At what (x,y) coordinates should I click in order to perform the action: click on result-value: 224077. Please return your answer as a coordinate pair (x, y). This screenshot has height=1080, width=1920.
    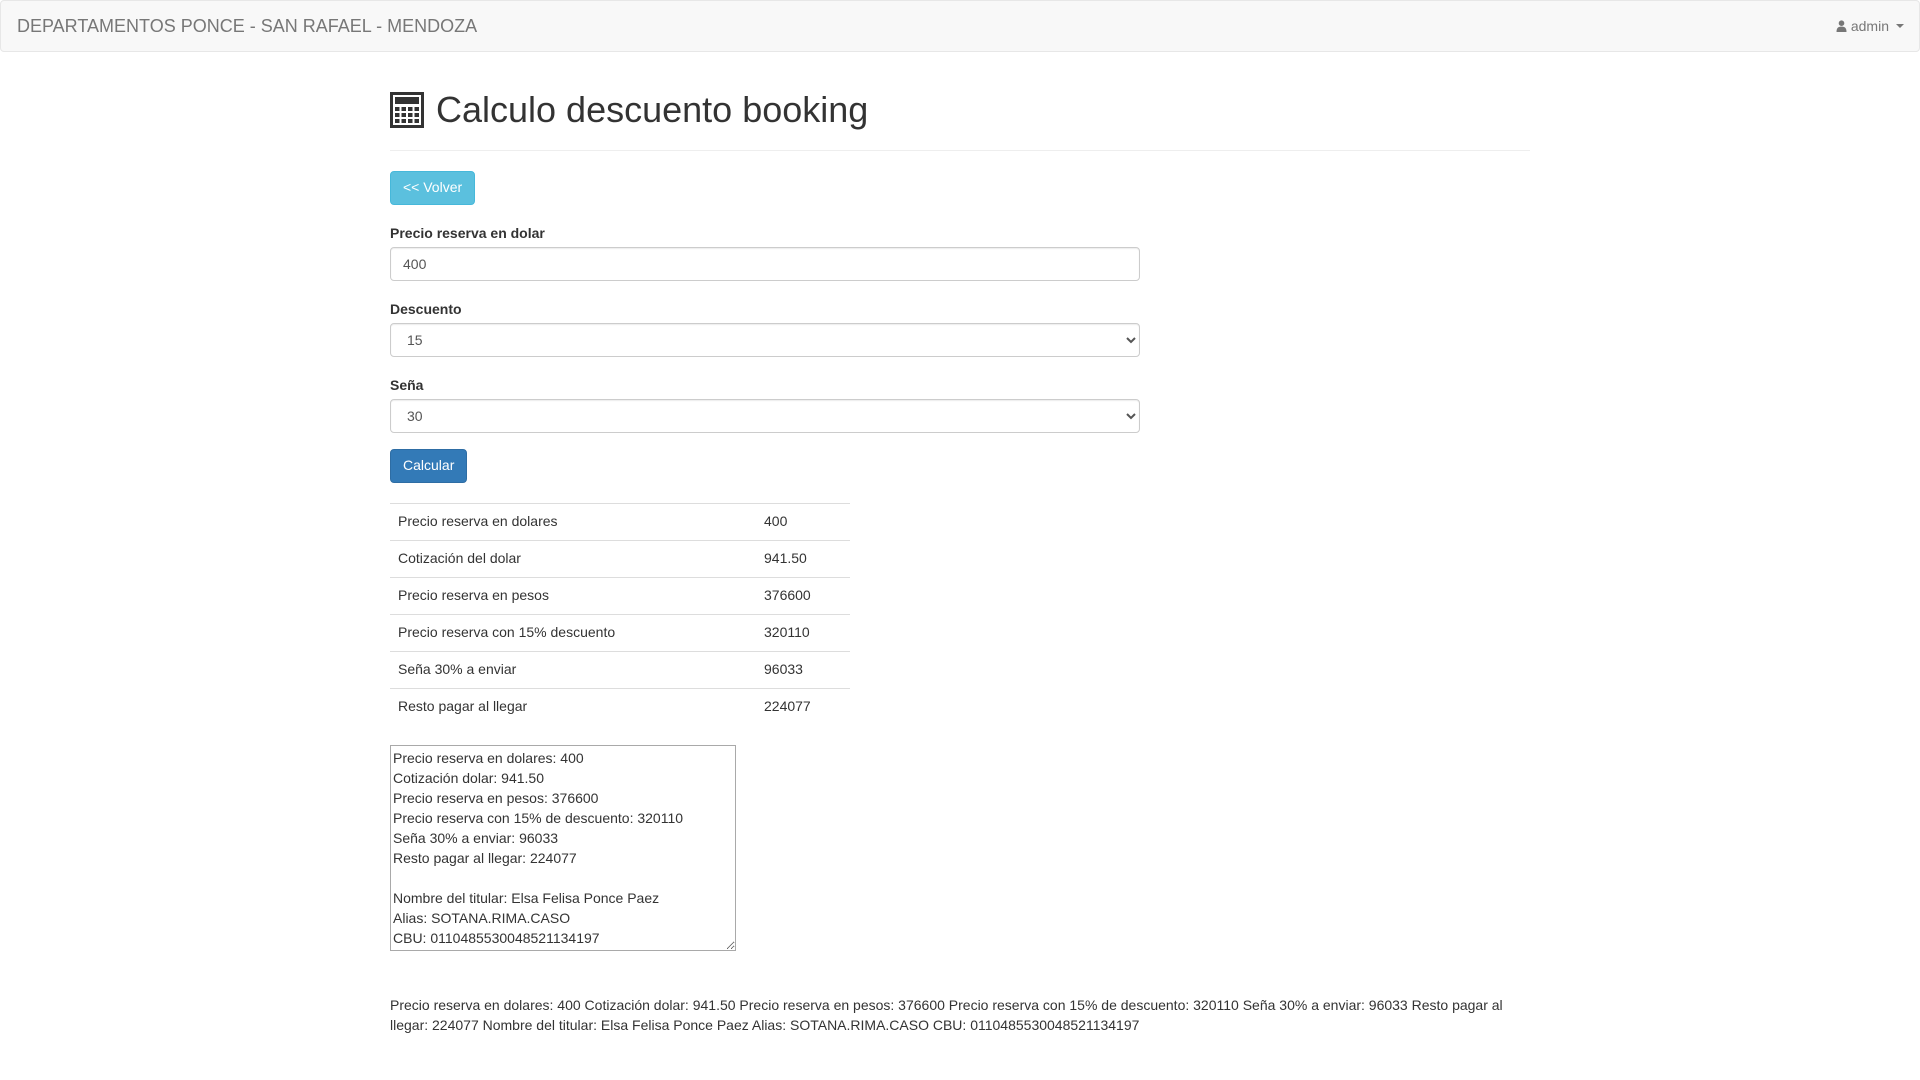
    Looking at the image, I should click on (803, 706).